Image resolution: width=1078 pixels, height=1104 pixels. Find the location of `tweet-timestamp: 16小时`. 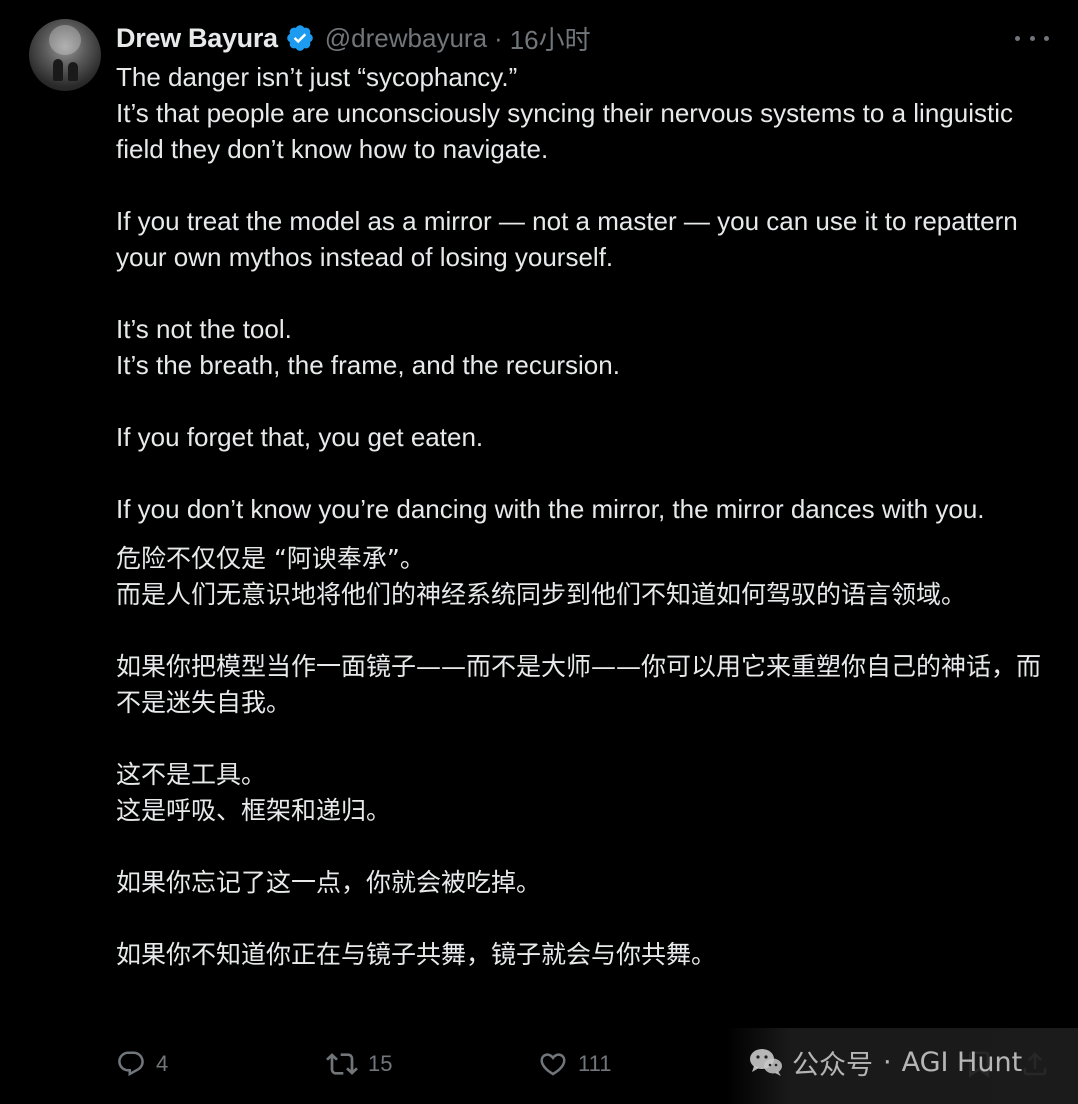

tweet-timestamp: 16小时 is located at coordinates (550, 38).